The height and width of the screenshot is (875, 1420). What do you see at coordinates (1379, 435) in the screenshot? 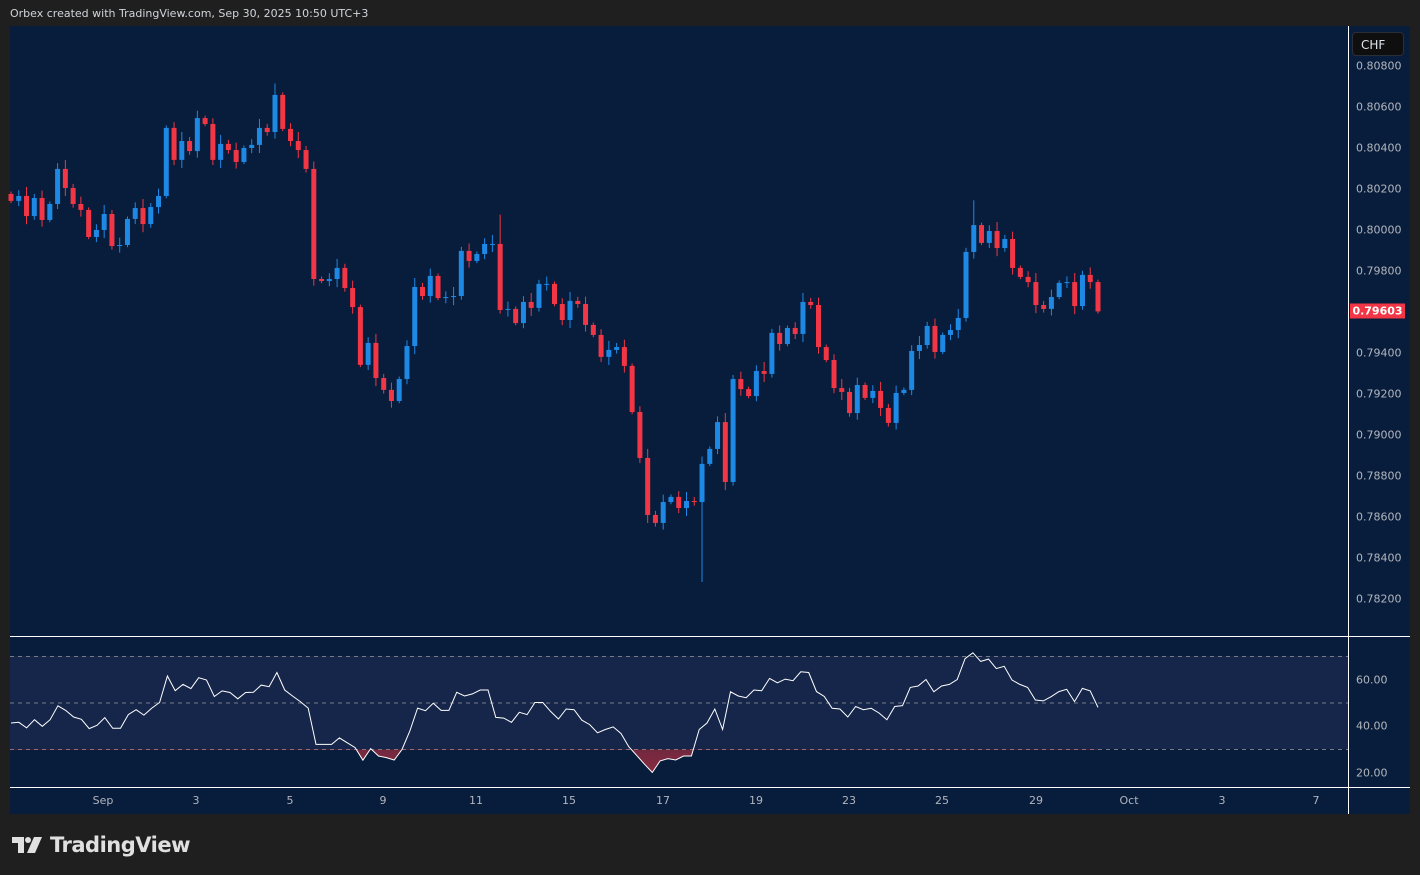
I see `price-tick-label: 0.79000` at bounding box center [1379, 435].